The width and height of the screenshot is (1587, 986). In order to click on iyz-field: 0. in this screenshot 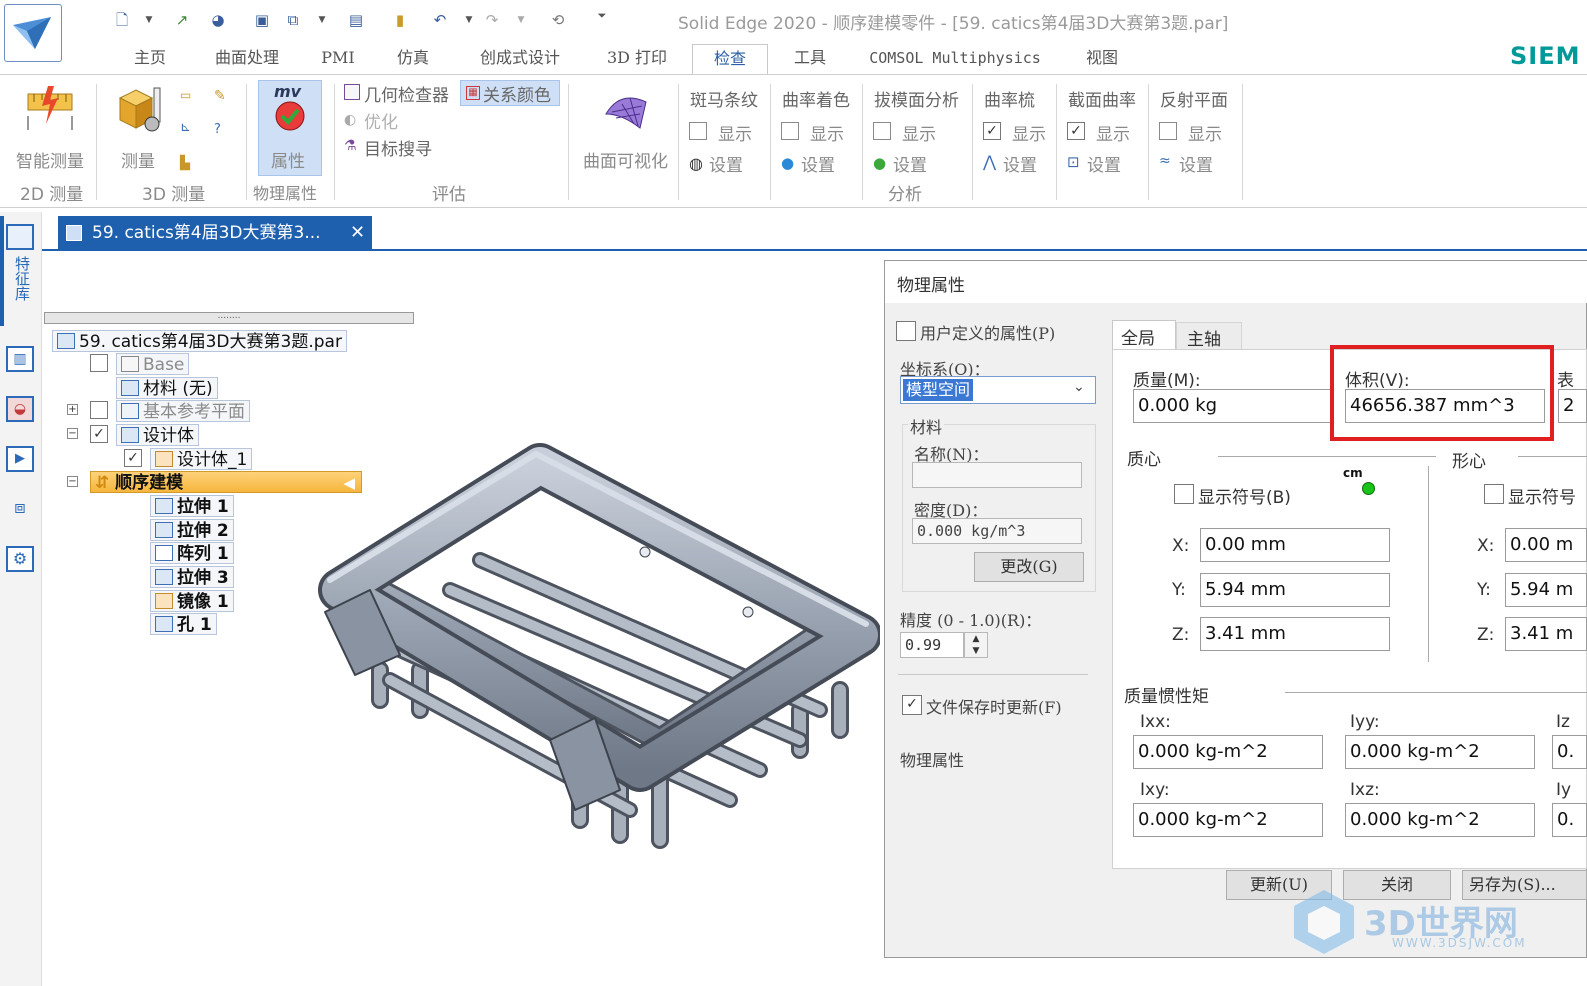, I will do `click(1569, 820)`.